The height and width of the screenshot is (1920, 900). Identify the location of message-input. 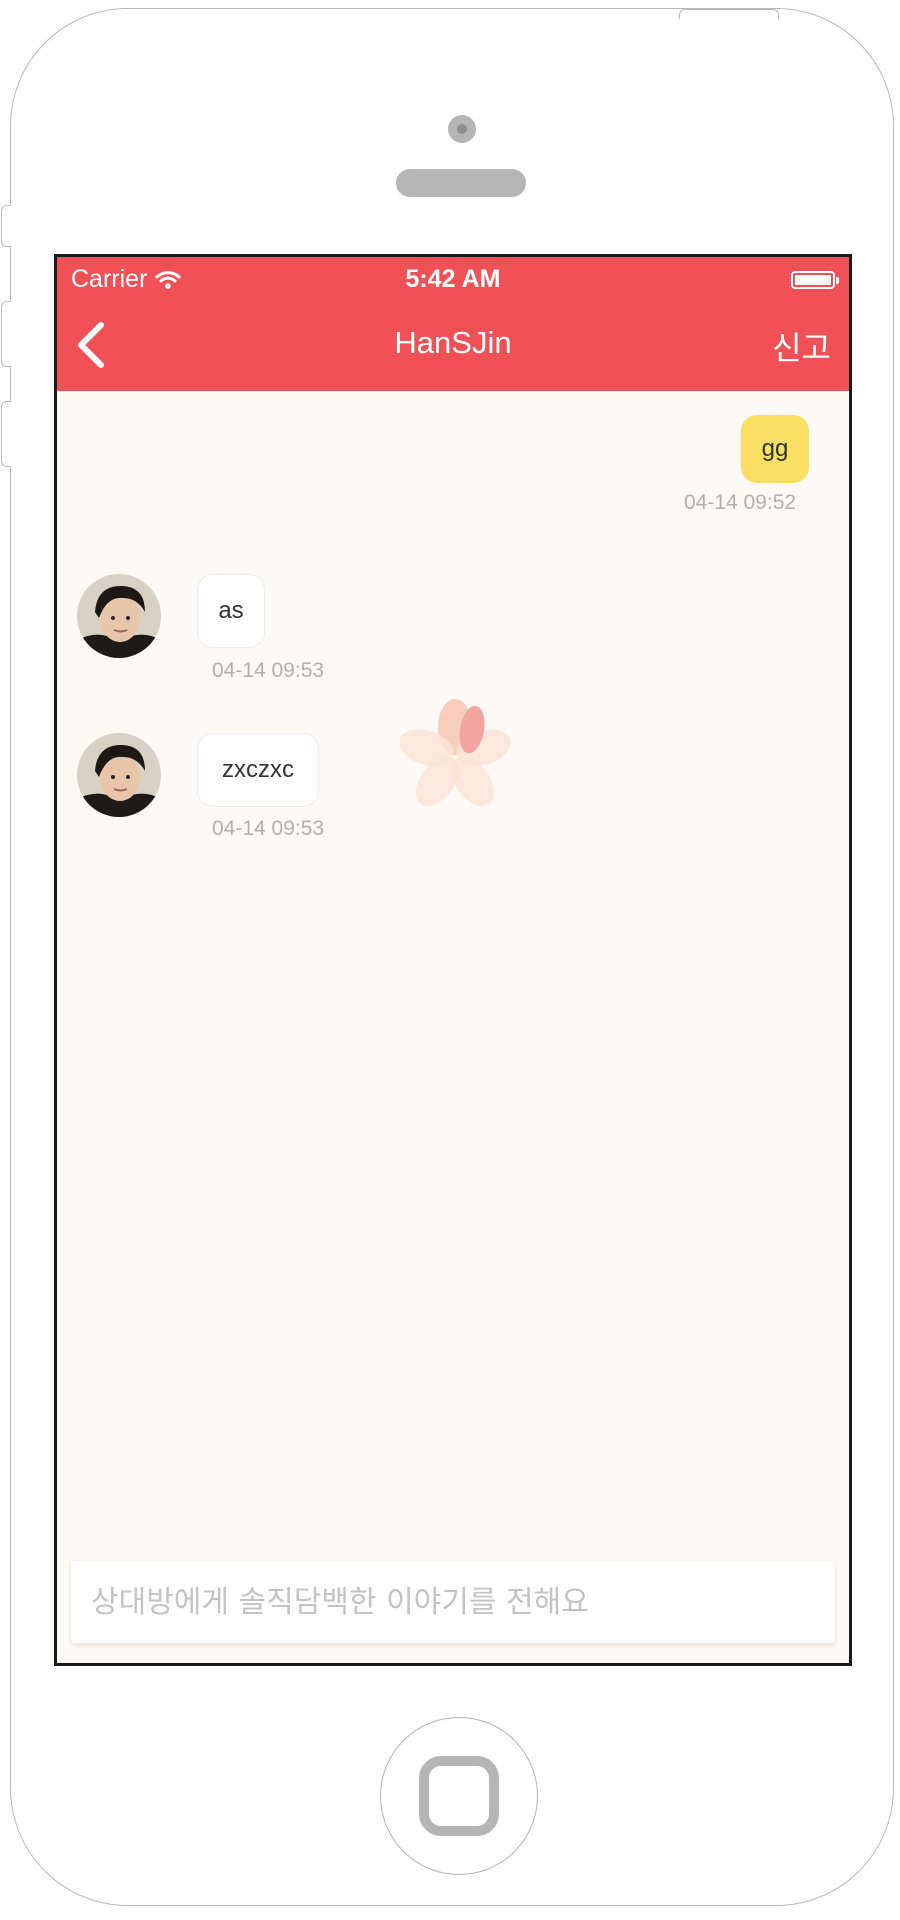
(453, 1602).